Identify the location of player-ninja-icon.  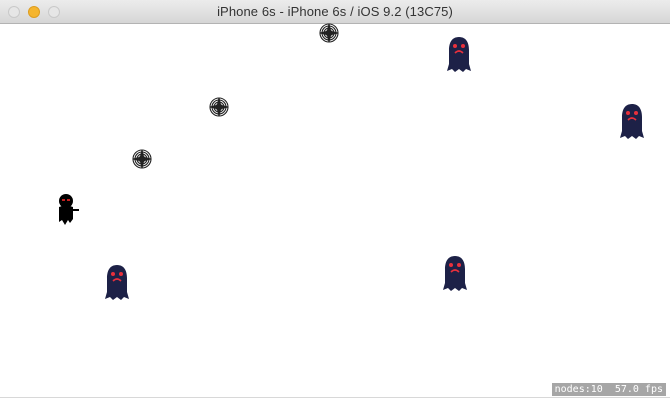
(69, 209).